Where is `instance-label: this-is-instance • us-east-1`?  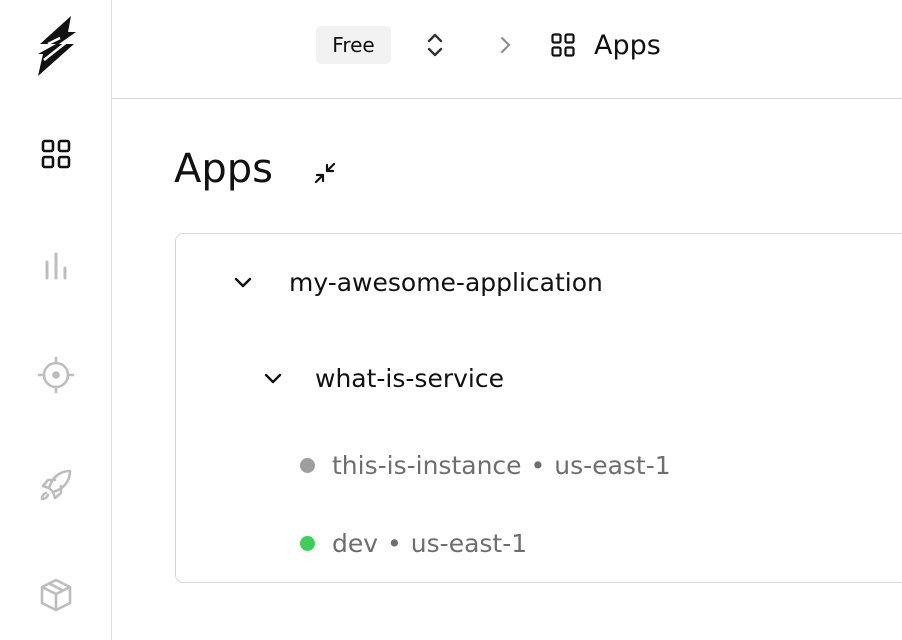
instance-label: this-is-instance • us-east-1 is located at coordinates (501, 465).